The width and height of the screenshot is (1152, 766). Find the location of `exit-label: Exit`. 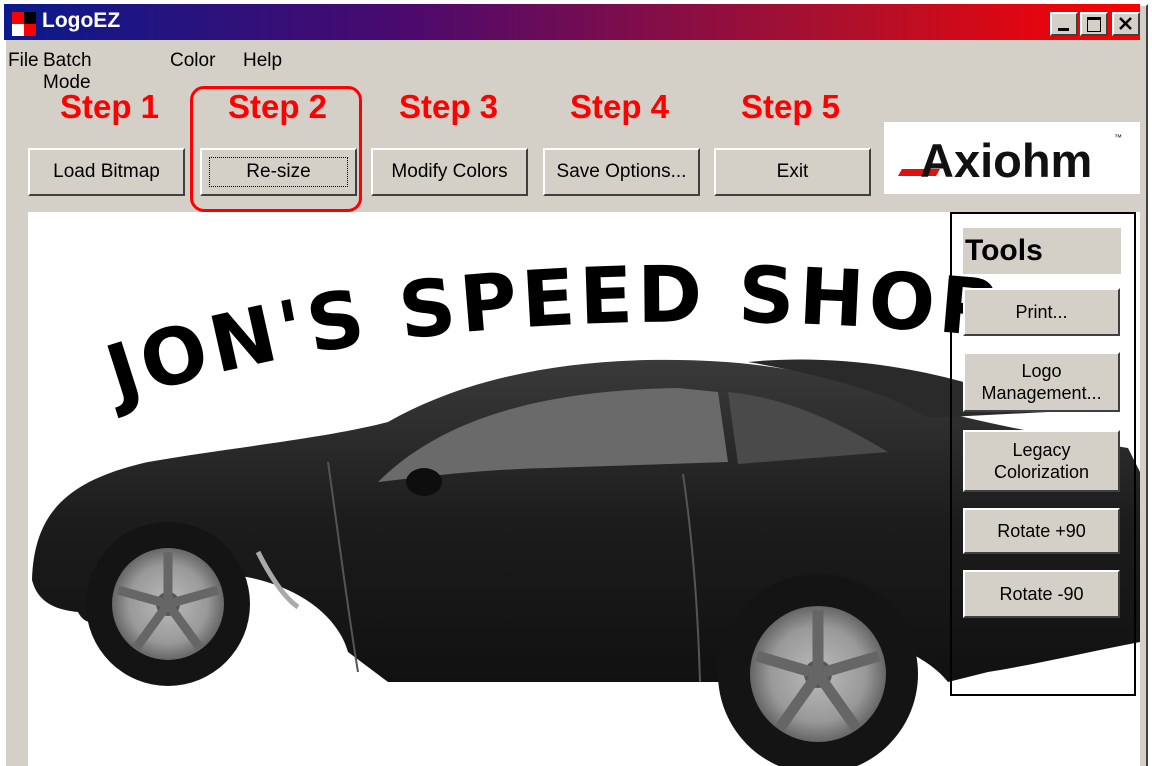

exit-label: Exit is located at coordinates (792, 171).